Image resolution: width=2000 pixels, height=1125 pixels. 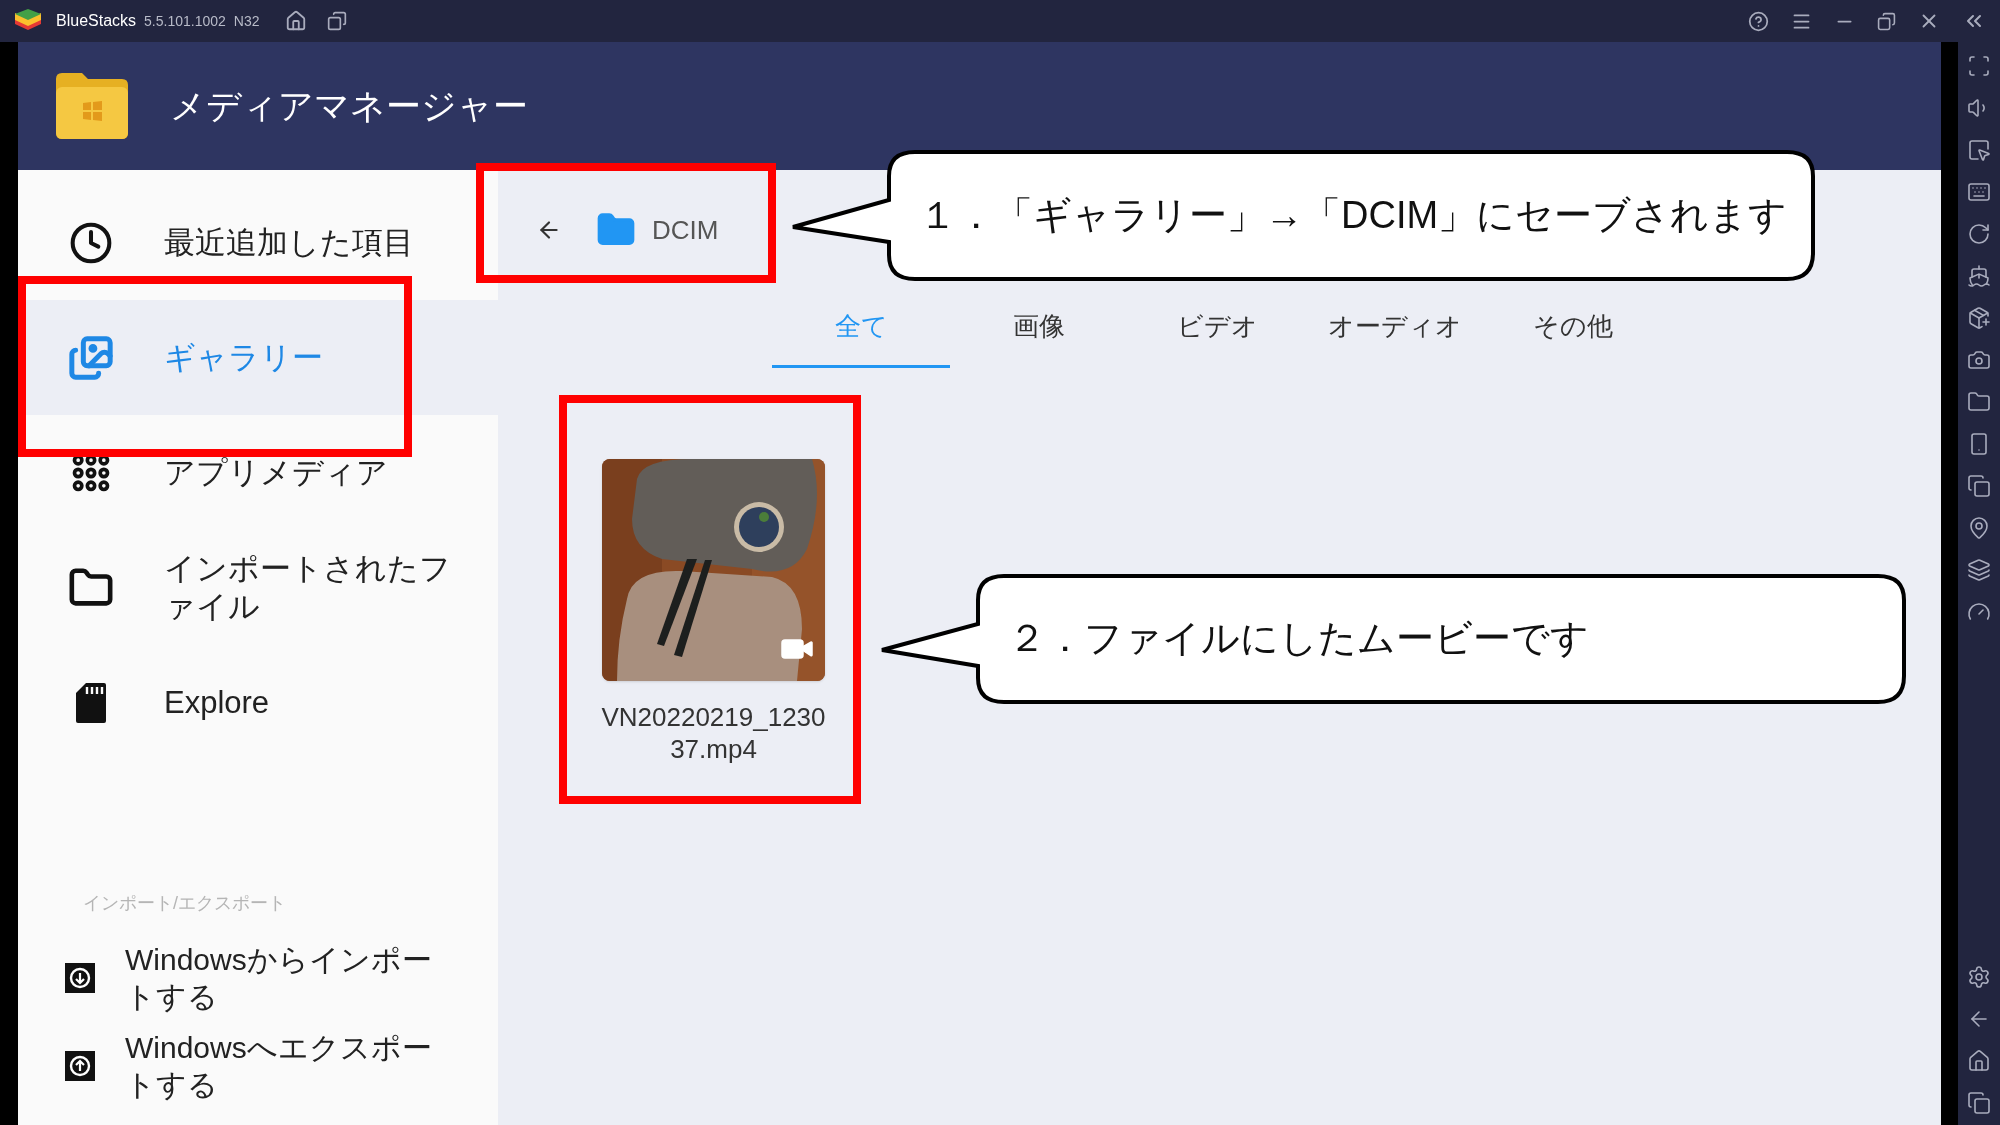 What do you see at coordinates (1298, 638) in the screenshot?
I see `callout-text: ２．ファイルにしたムービーです` at bounding box center [1298, 638].